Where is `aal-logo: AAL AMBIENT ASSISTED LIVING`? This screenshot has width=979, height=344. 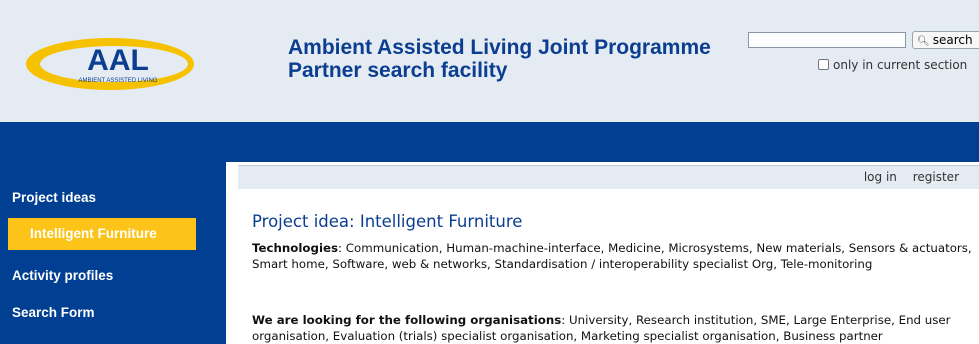
aal-logo: AAL AMBIENT ASSISTED LIVING is located at coordinates (112, 62).